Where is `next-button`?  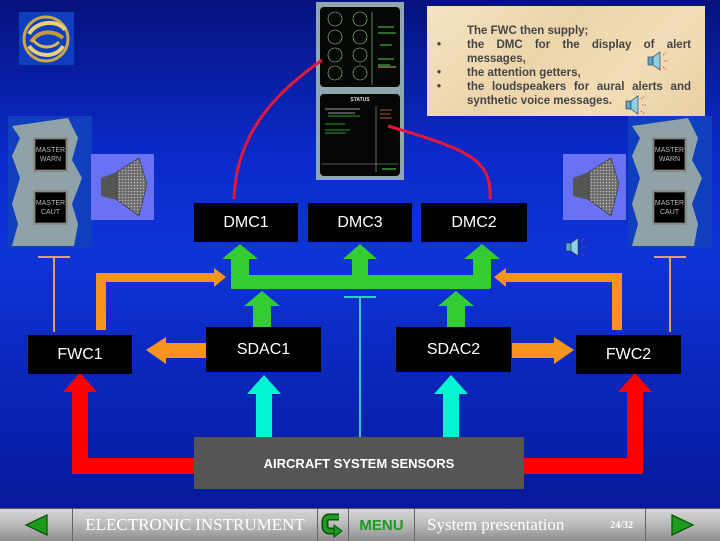
next-button is located at coordinates (683, 525).